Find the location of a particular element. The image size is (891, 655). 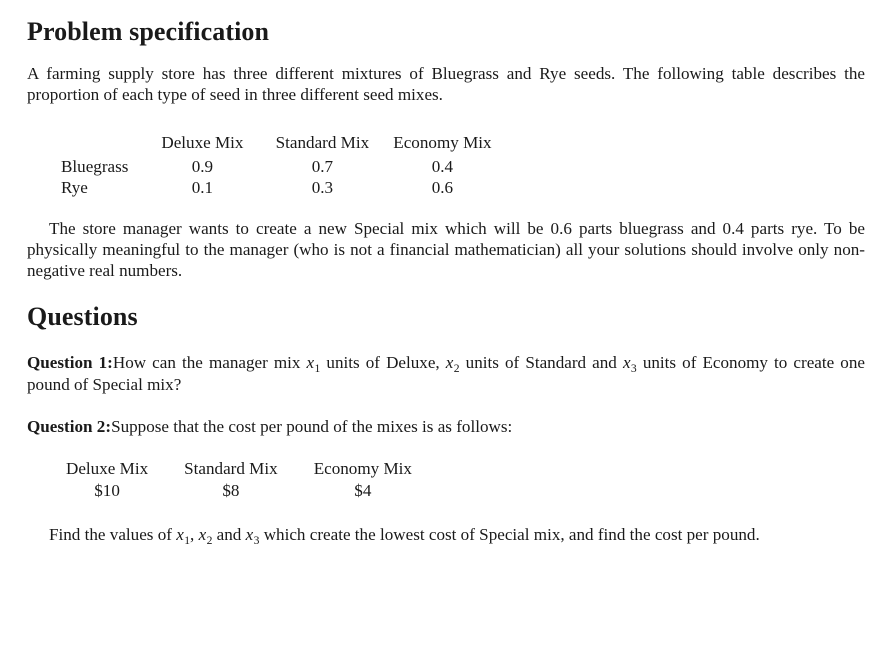

proportion-table-corner is located at coordinates (84, 143).